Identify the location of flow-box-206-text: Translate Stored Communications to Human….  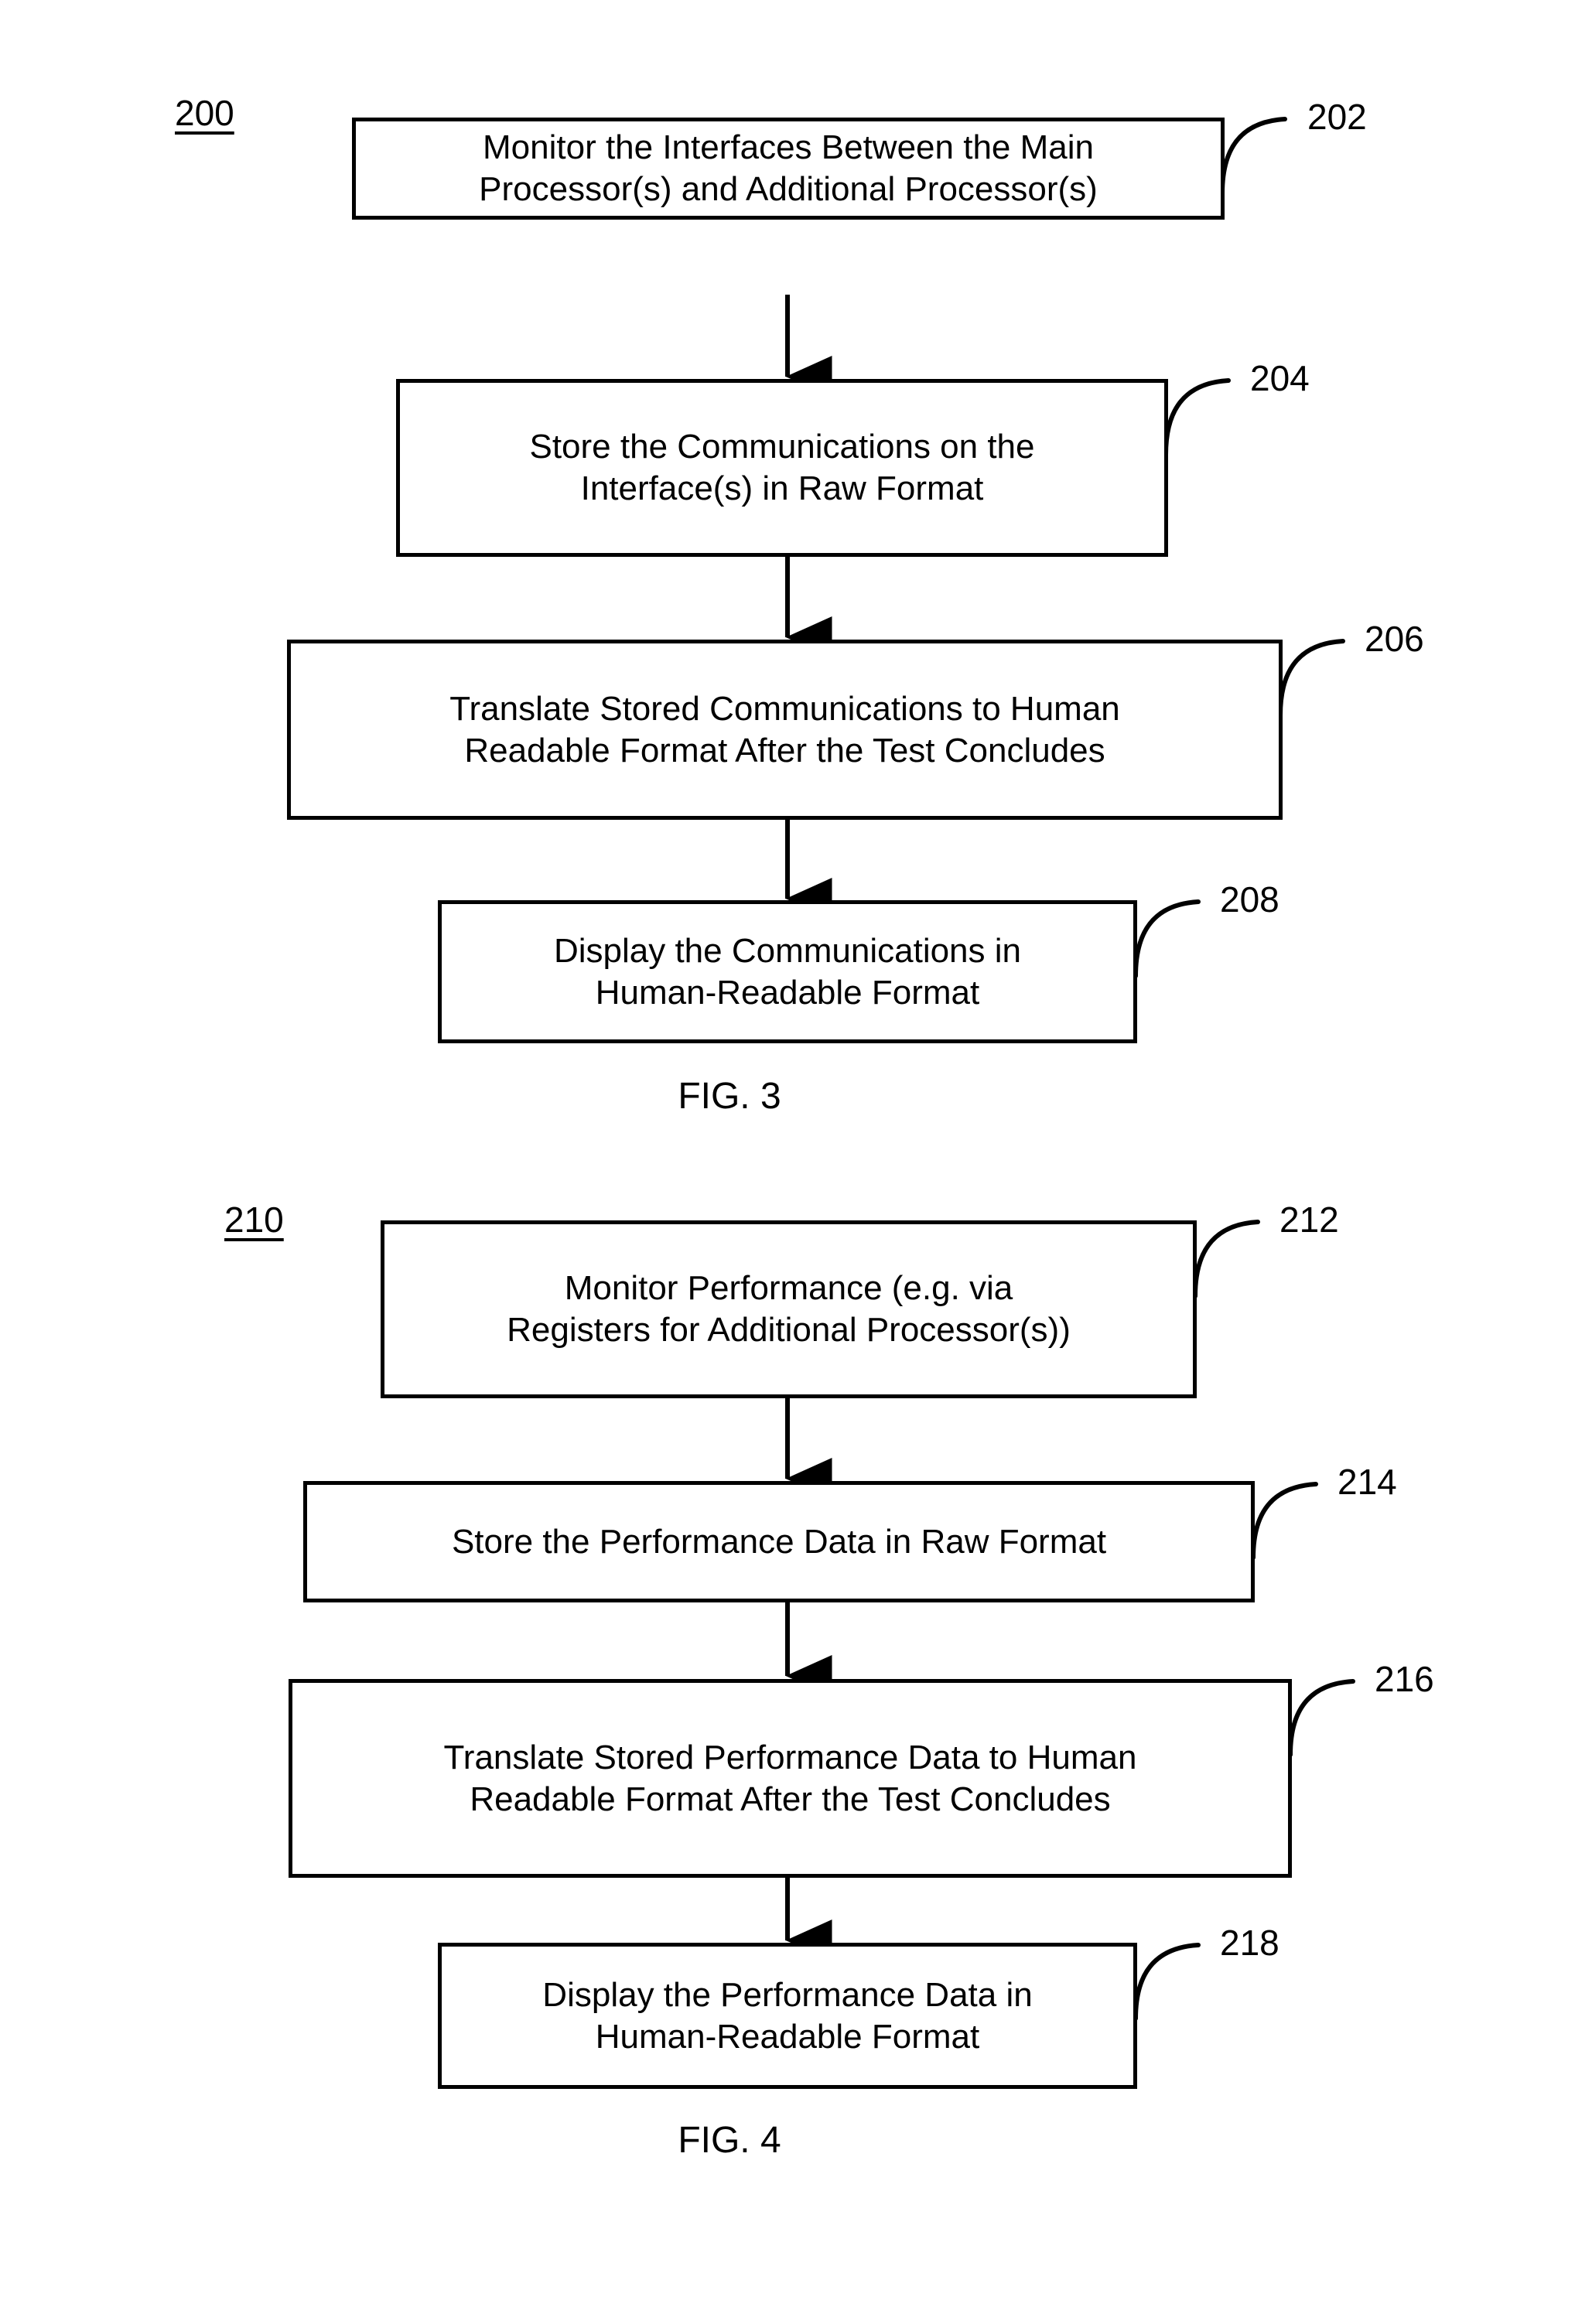
(784, 729).